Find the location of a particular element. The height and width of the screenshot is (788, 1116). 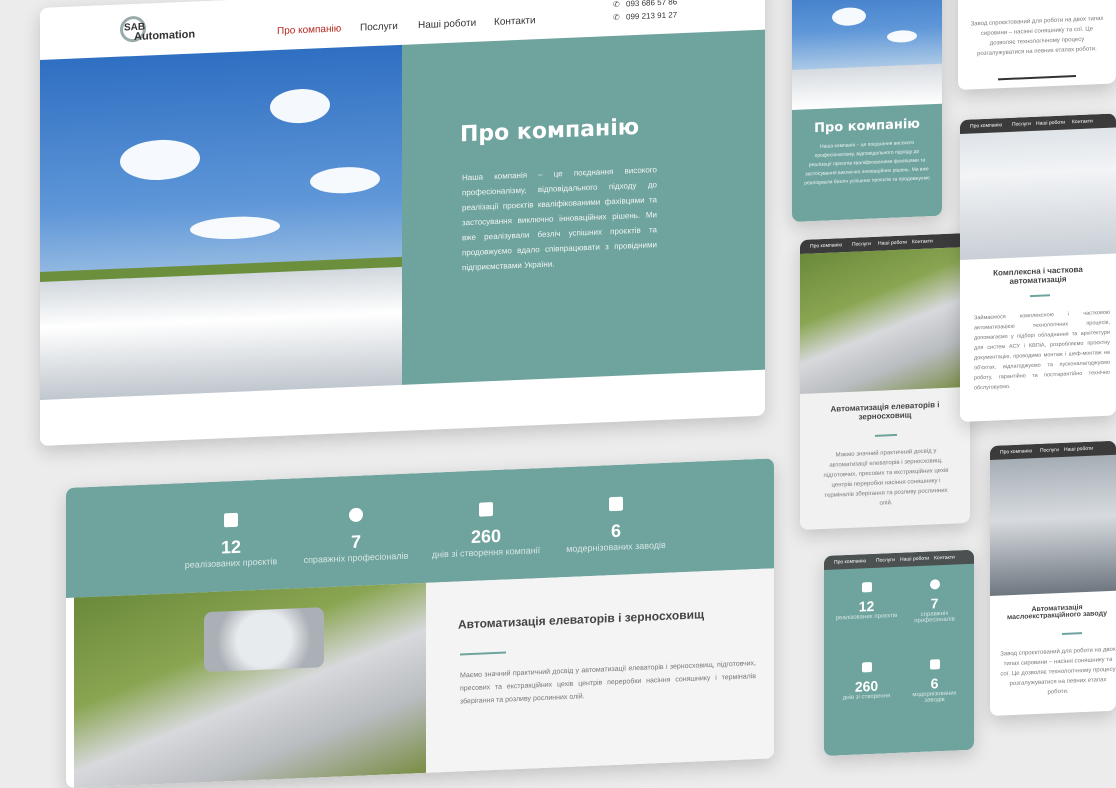

stat-professionals: 7 справжніх професіоналів is located at coordinates (356, 536).